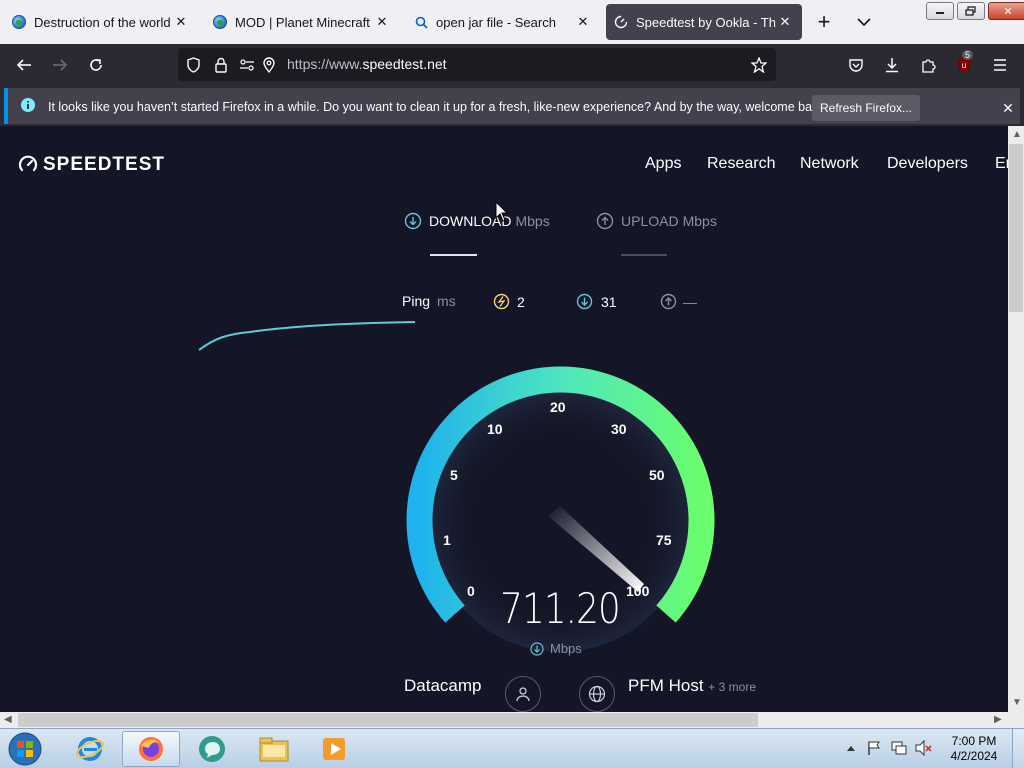 This screenshot has width=1024, height=768. I want to click on notification-close-button: ✕, so click(1008, 108).